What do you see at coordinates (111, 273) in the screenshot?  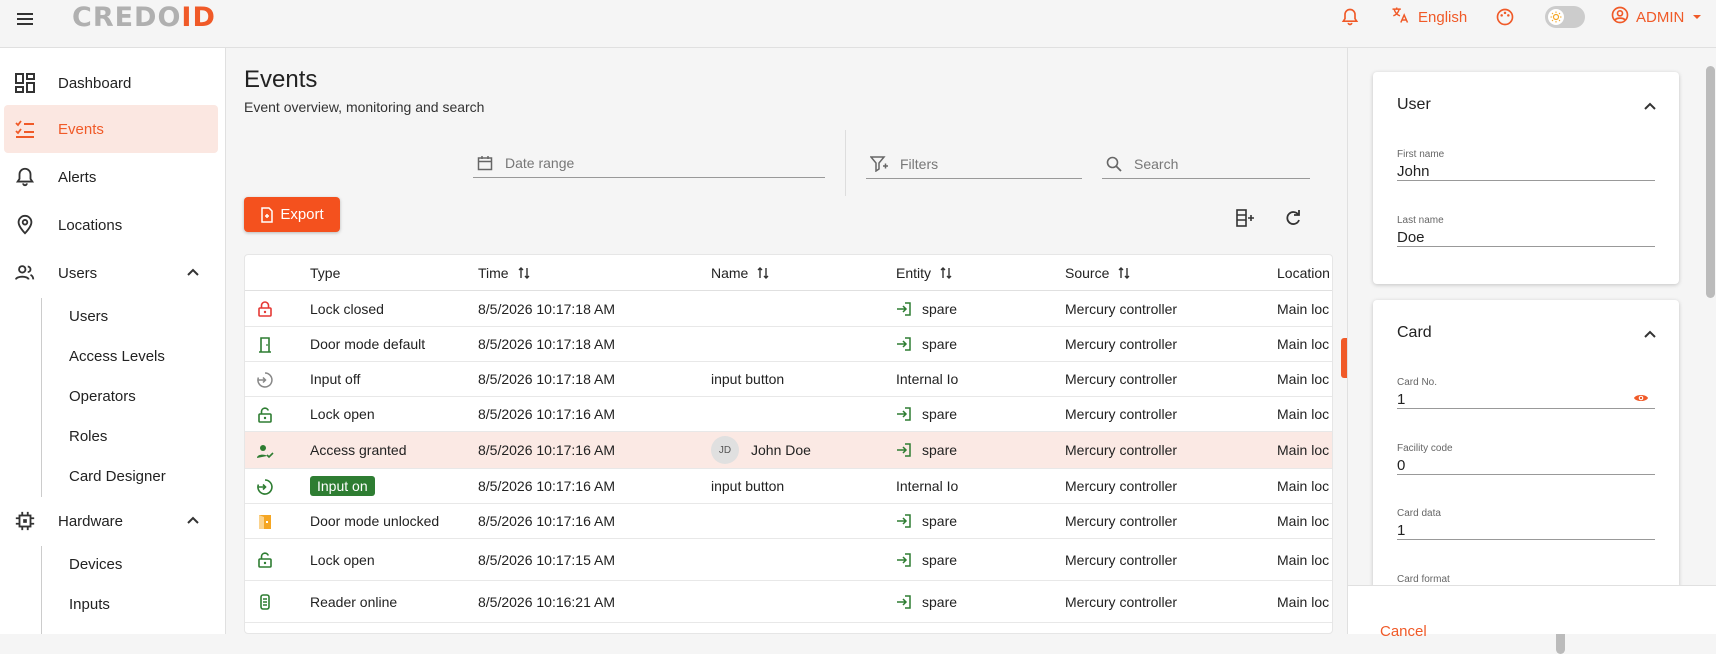 I see `sidebar-item-users: Users` at bounding box center [111, 273].